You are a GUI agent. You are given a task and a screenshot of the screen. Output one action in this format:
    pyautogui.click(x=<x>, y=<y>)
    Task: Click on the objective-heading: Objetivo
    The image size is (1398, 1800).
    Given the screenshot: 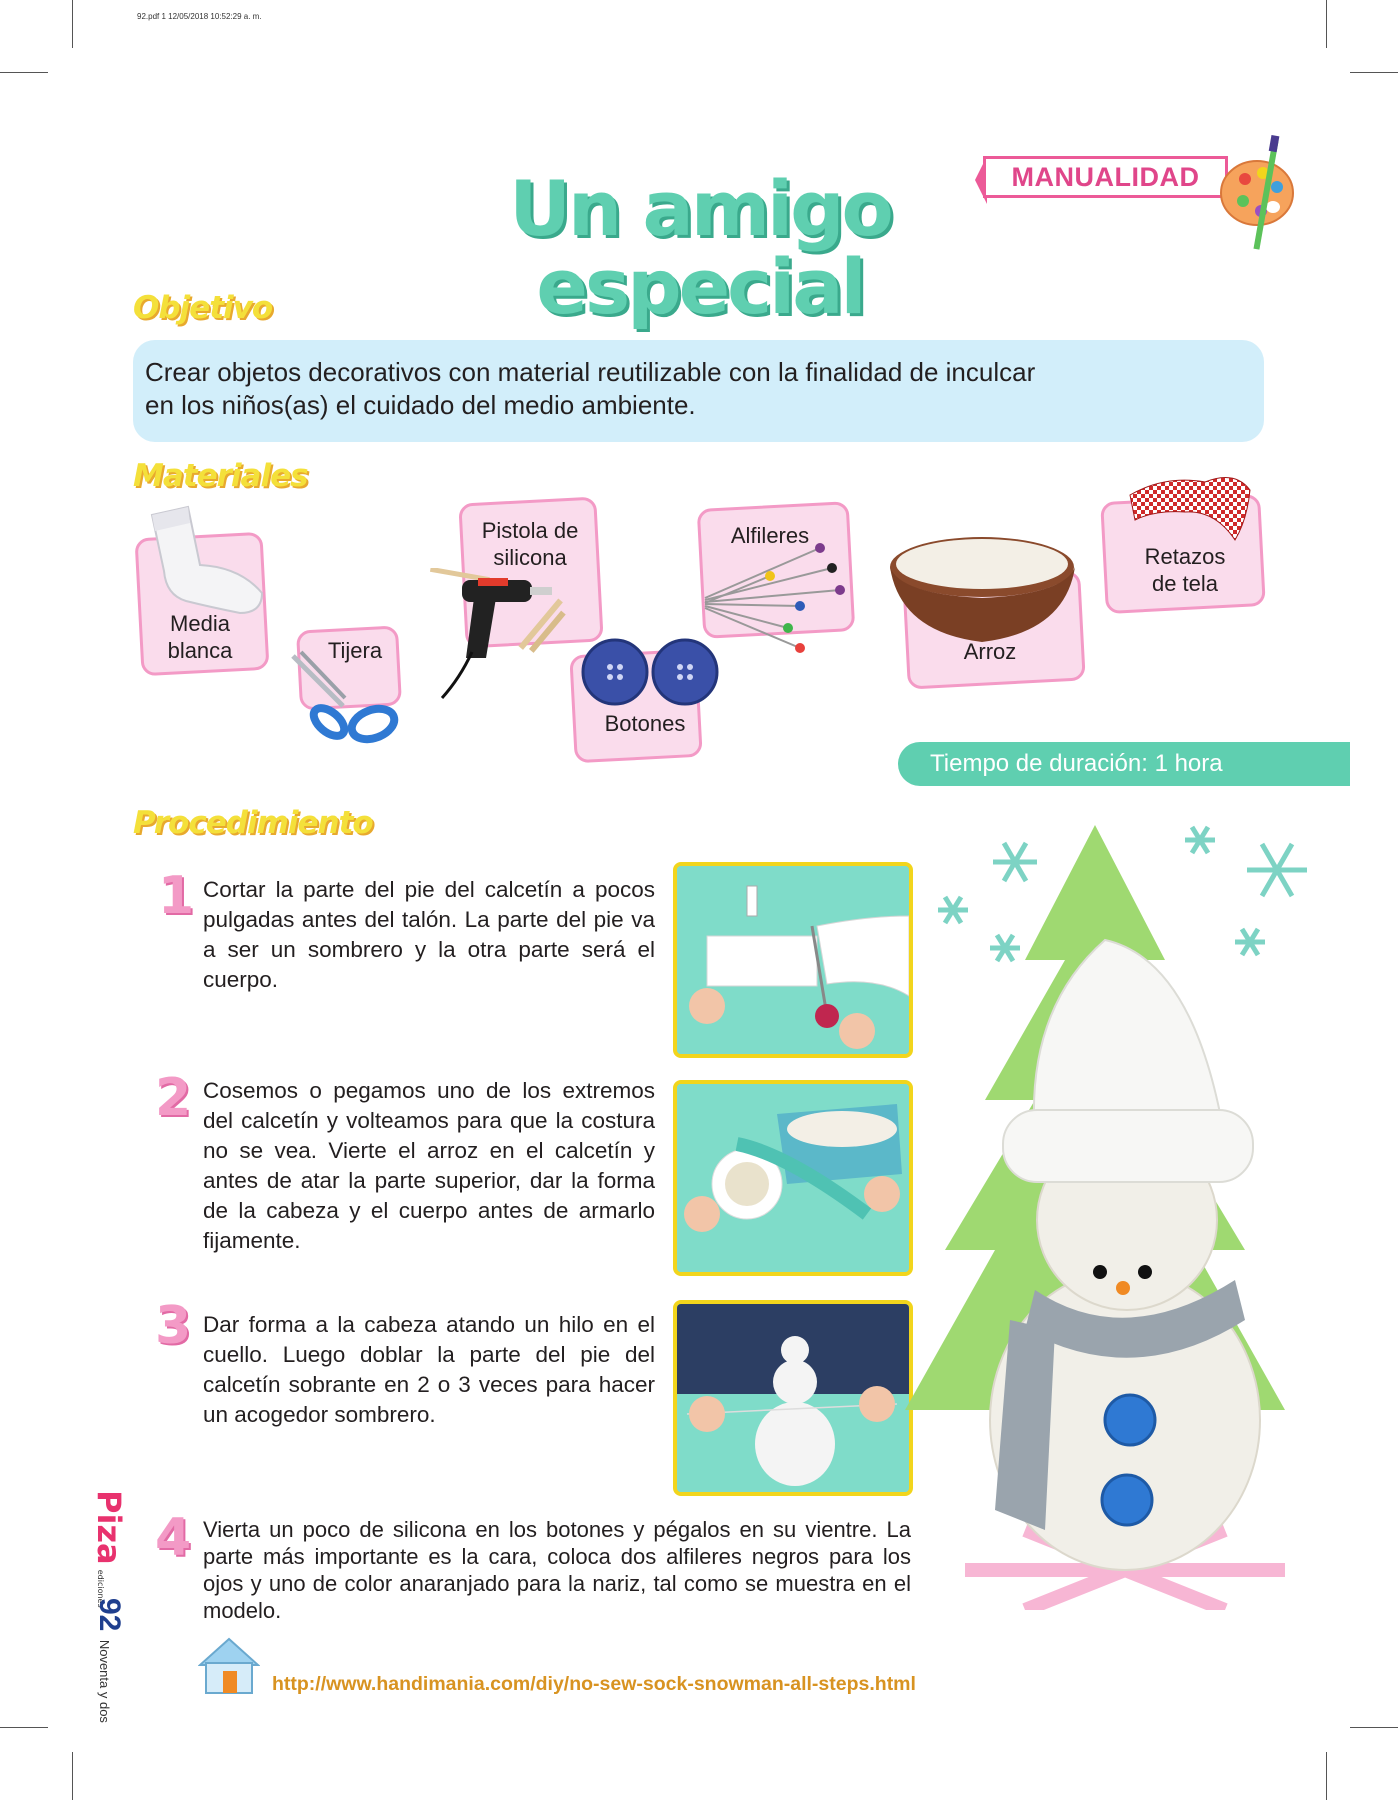 What is the action you would take?
    pyautogui.click(x=203, y=308)
    